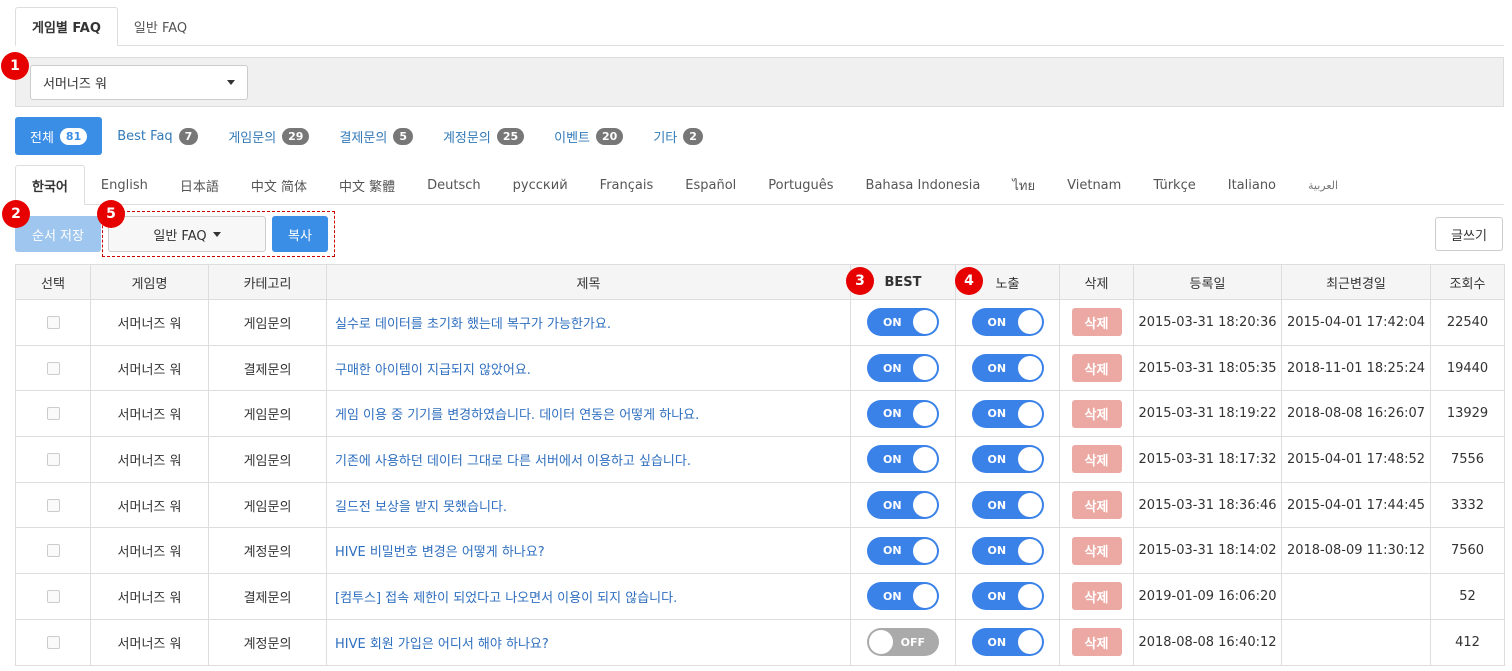 The height and width of the screenshot is (671, 1512). I want to click on lang-tab-ko: 한국어, so click(50, 185).